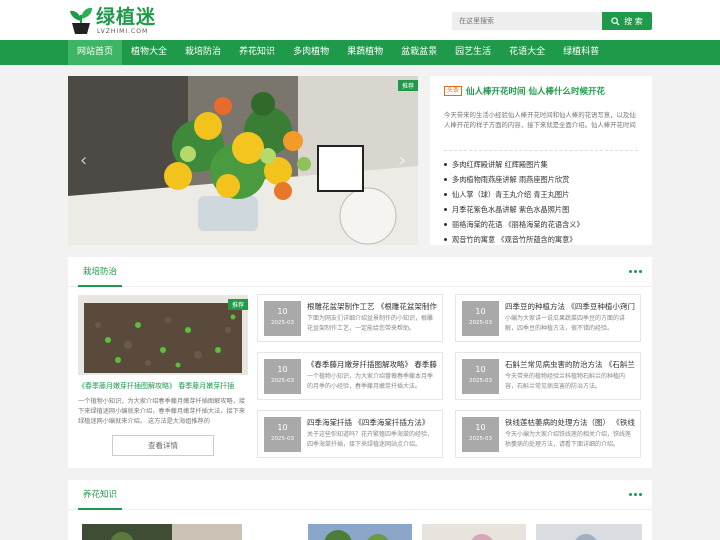 The width and height of the screenshot is (720, 540). Describe the element at coordinates (570, 364) in the screenshot. I see `card-title: 石斛兰常见病虫害的防治方法 《石斛兰病虫害》` at that location.